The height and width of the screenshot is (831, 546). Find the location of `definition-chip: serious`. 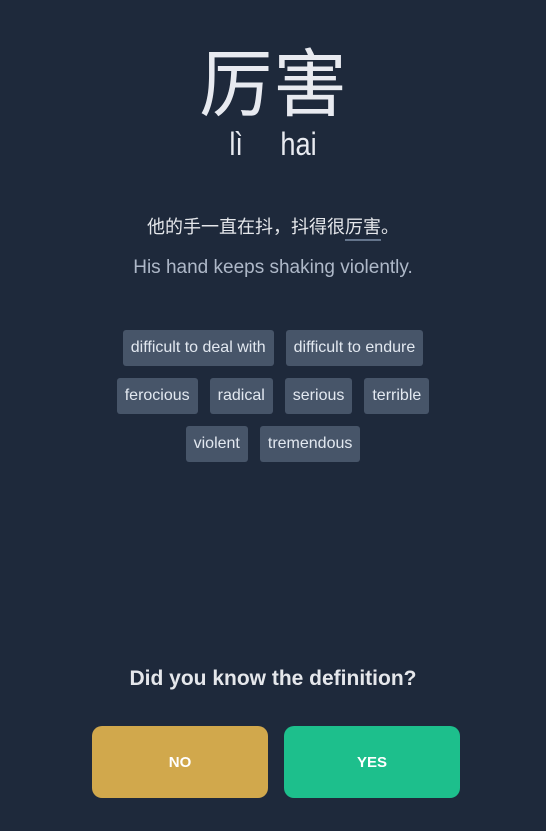

definition-chip: serious is located at coordinates (318, 396).